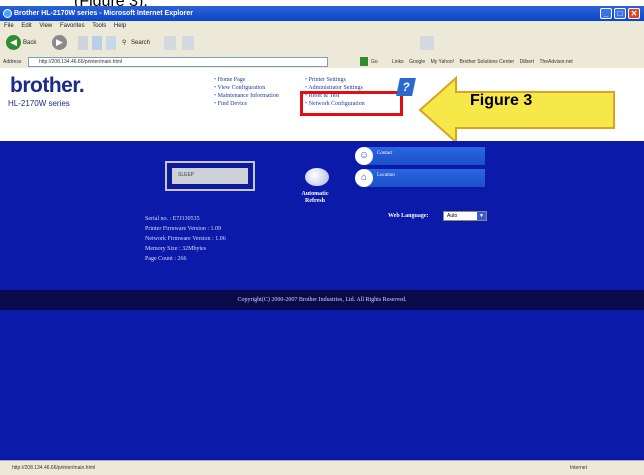 This screenshot has height=475, width=644. Describe the element at coordinates (97, 43) in the screenshot. I see `refresh-icon` at that location.